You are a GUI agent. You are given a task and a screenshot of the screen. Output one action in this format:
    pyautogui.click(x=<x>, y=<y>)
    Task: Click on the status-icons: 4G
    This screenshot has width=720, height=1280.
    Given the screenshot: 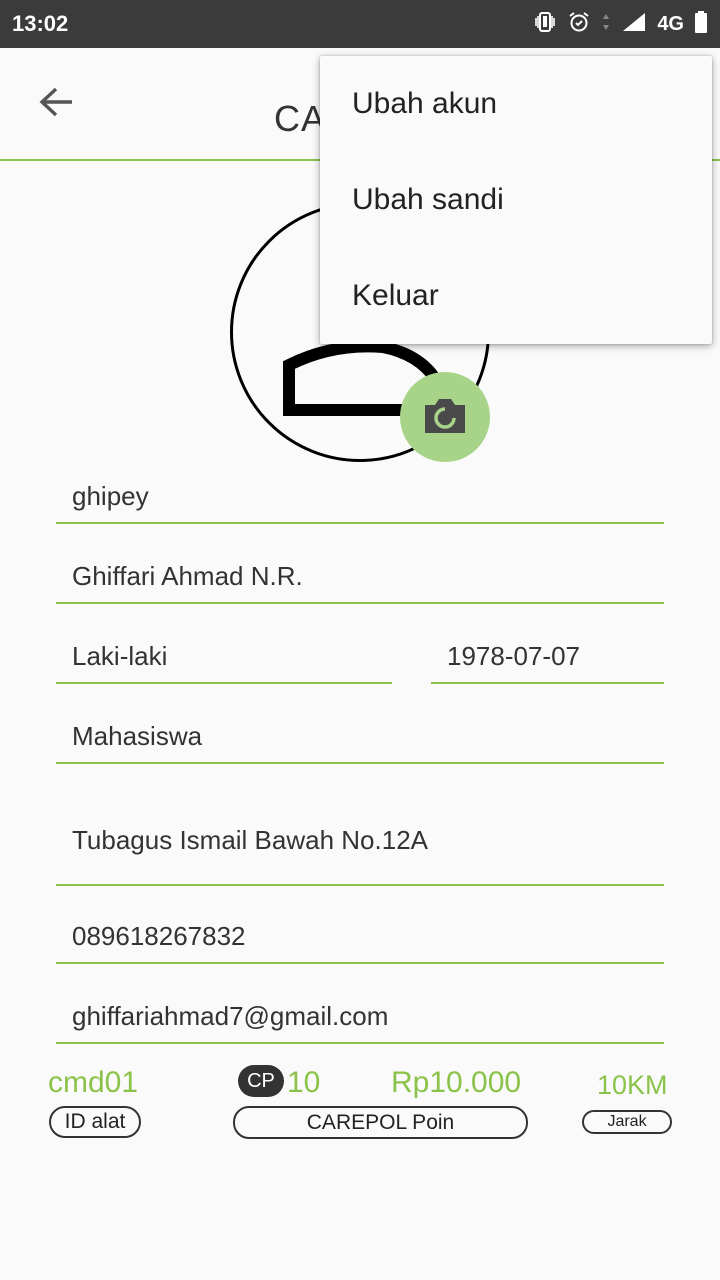 What is the action you would take?
    pyautogui.click(x=620, y=24)
    